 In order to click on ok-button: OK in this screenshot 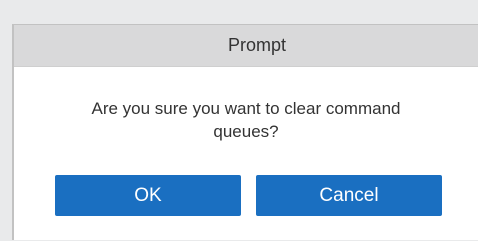, I will do `click(148, 195)`.